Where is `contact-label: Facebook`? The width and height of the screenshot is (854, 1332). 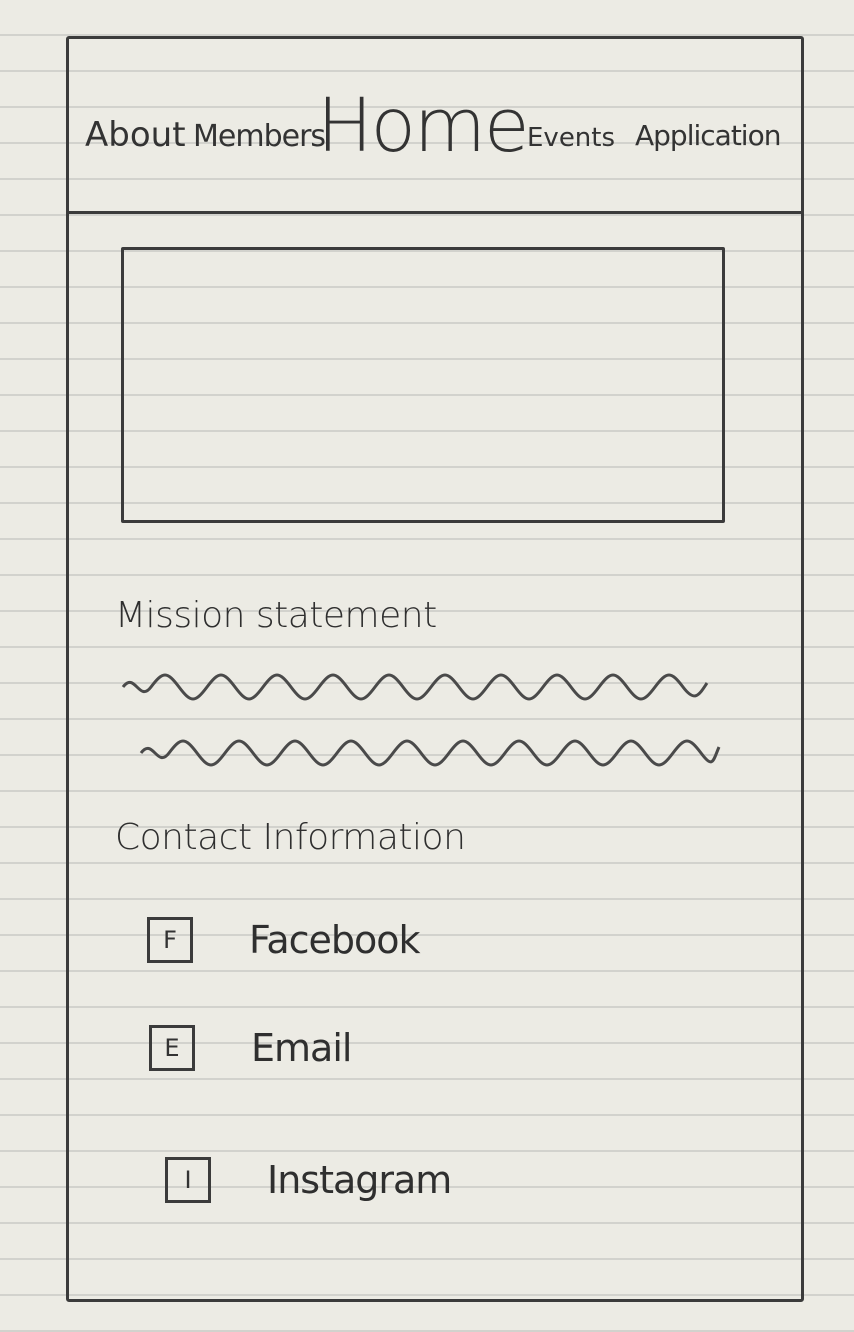
contact-label: Facebook is located at coordinates (335, 940).